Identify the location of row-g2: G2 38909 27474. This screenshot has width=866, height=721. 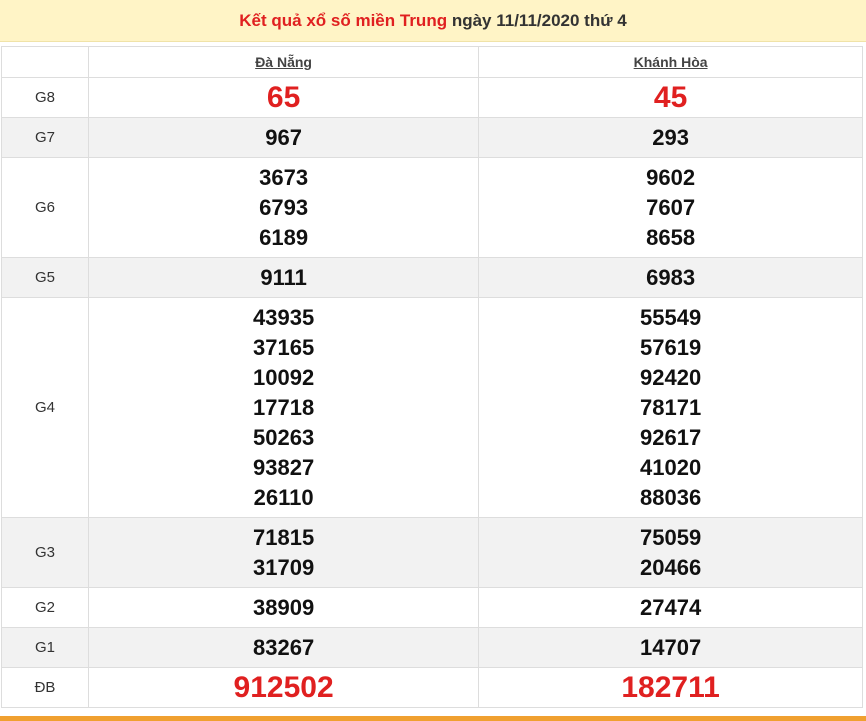
(432, 607).